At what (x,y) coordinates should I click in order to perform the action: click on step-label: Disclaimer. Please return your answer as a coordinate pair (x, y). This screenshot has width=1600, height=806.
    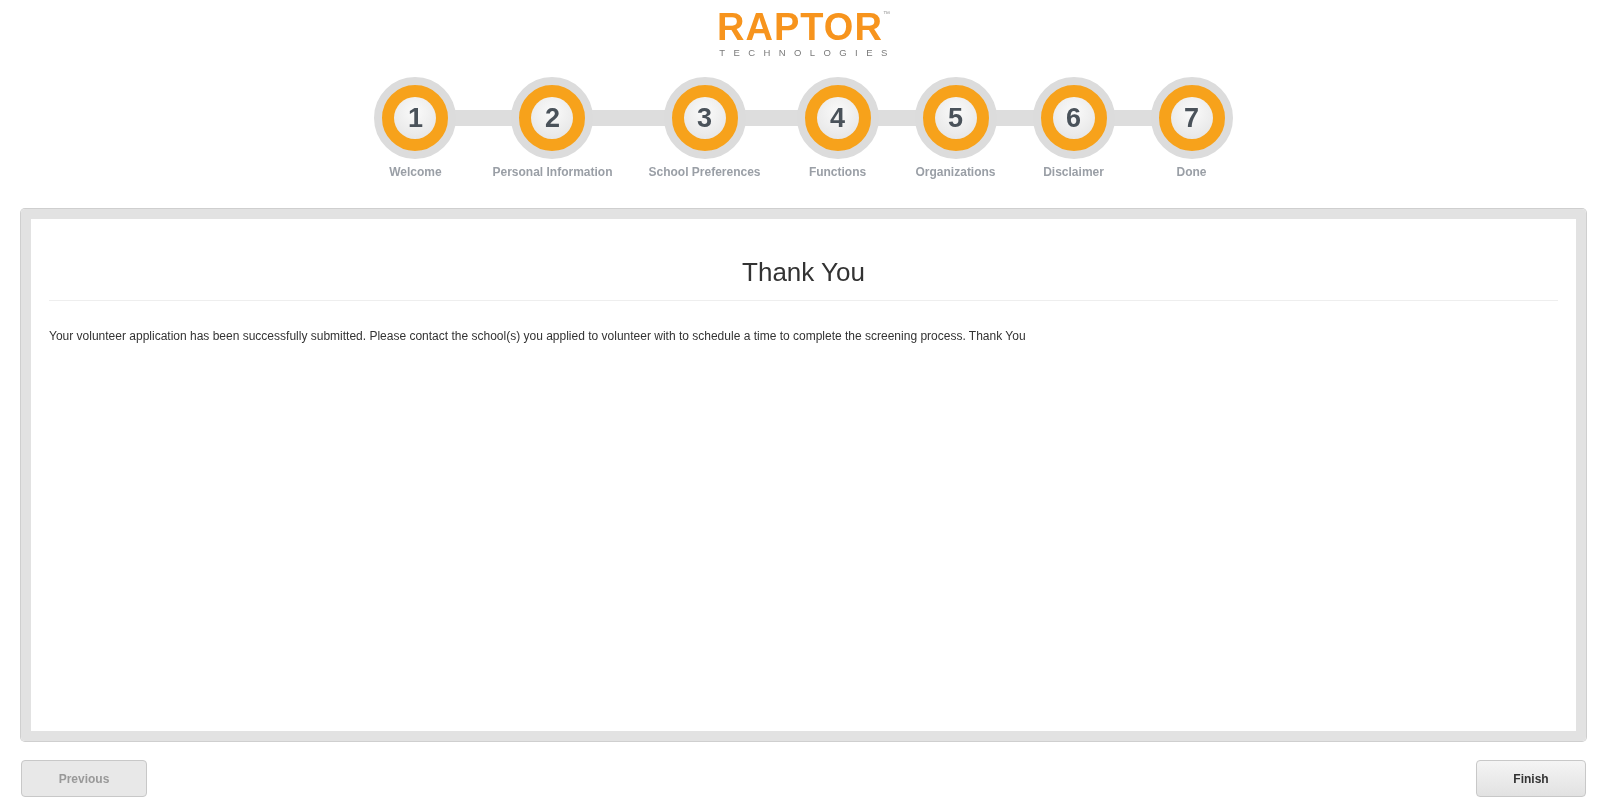
    Looking at the image, I should click on (1073, 172).